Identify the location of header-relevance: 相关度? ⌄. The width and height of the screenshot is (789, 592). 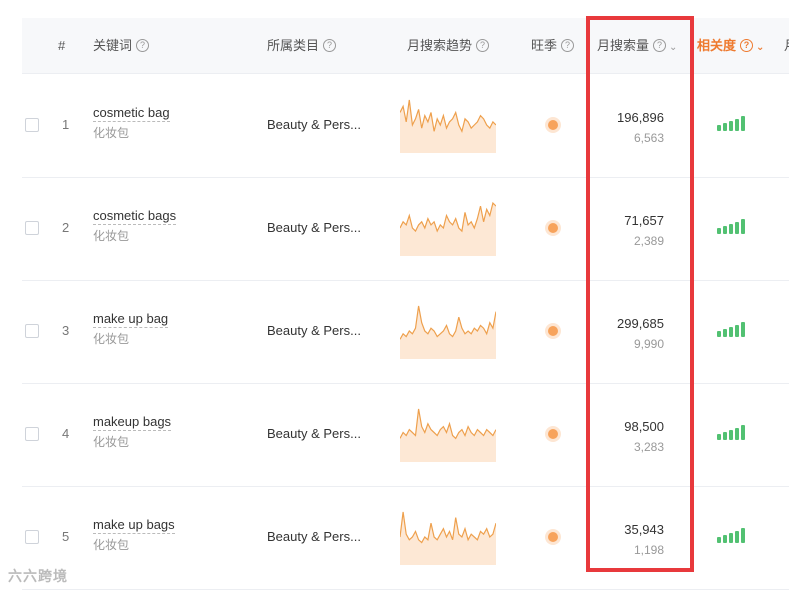
(730, 45).